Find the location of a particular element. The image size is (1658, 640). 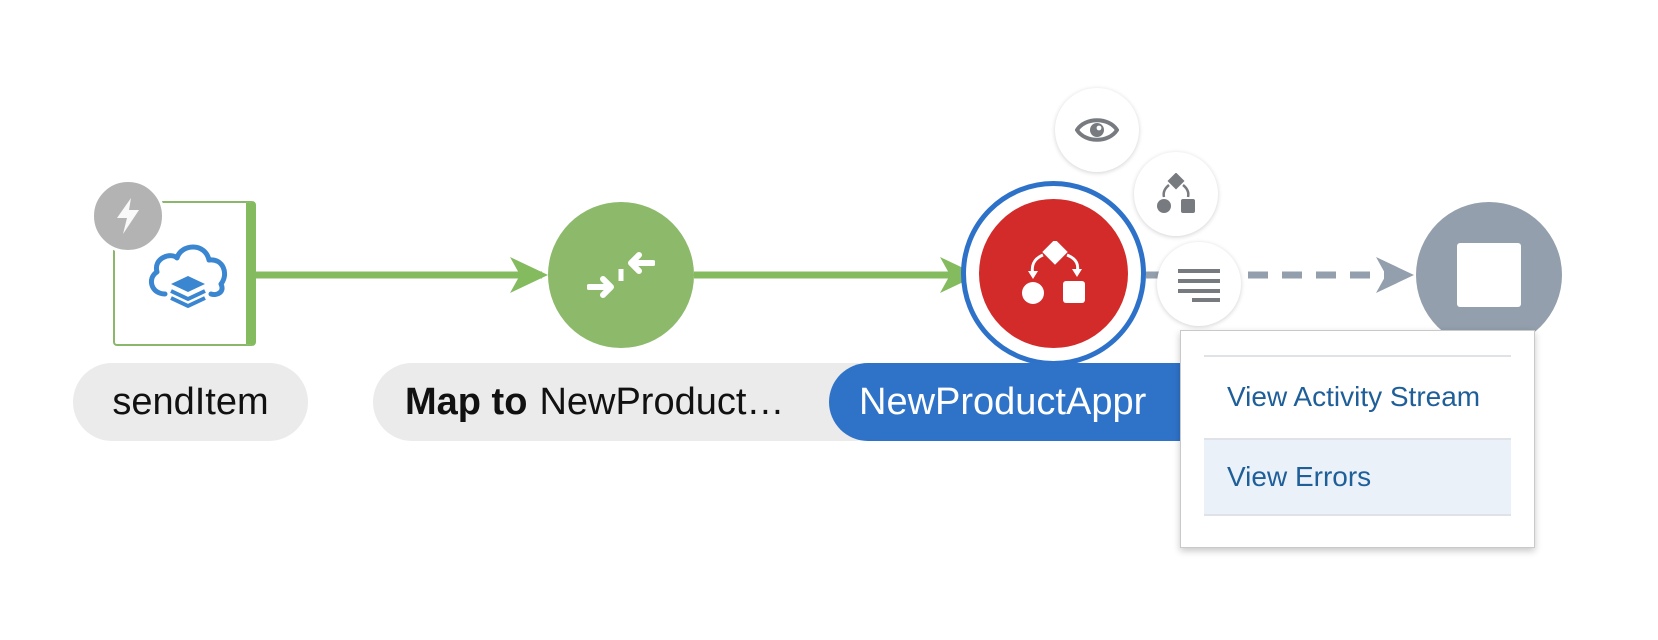

menu-item-label: View Activity Stream is located at coordinates (1354, 396).